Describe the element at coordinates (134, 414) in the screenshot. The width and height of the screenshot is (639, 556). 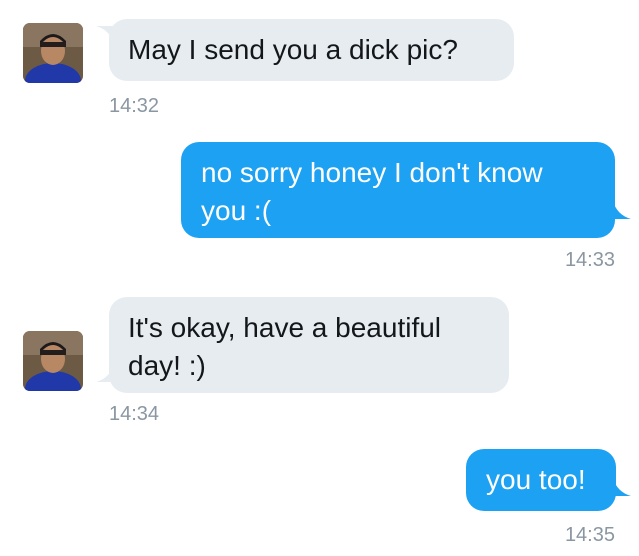
I see `message-timestamp: 14:34` at that location.